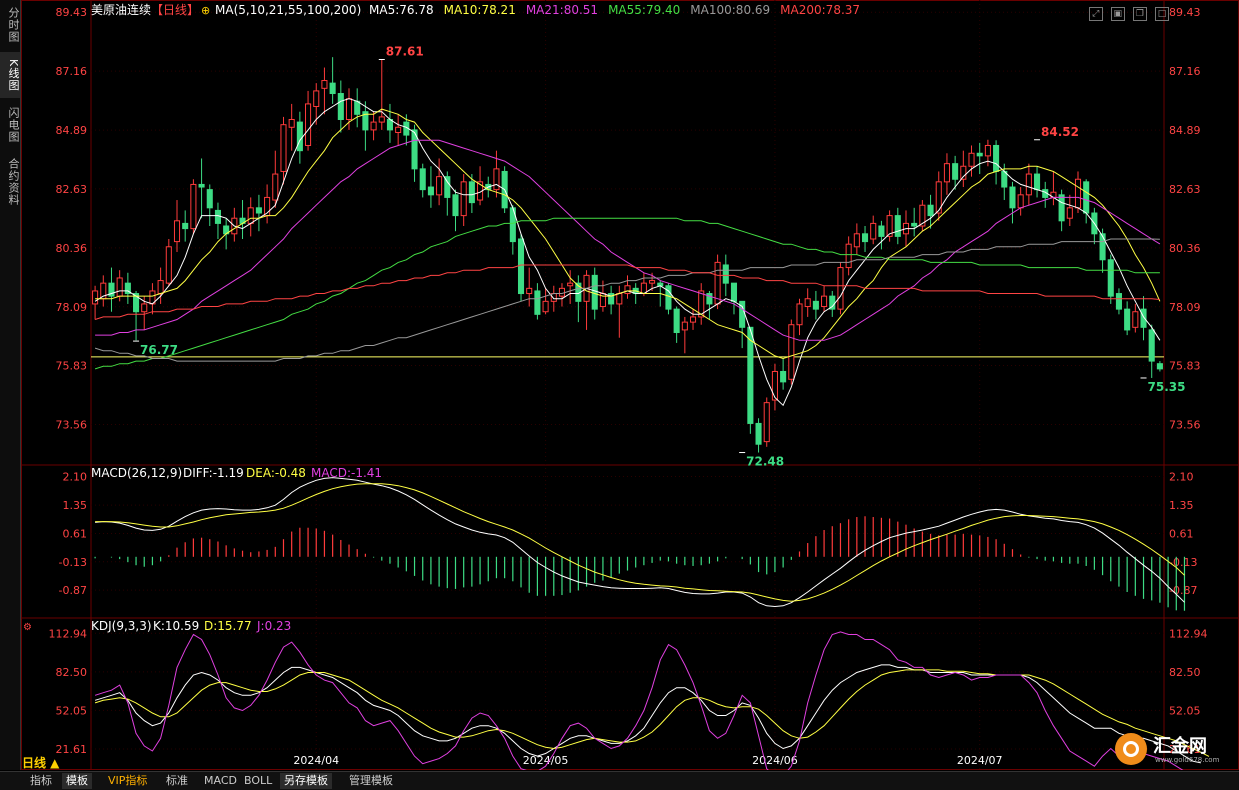  I want to click on tab-flash-chart: 闪电图, so click(10, 125).